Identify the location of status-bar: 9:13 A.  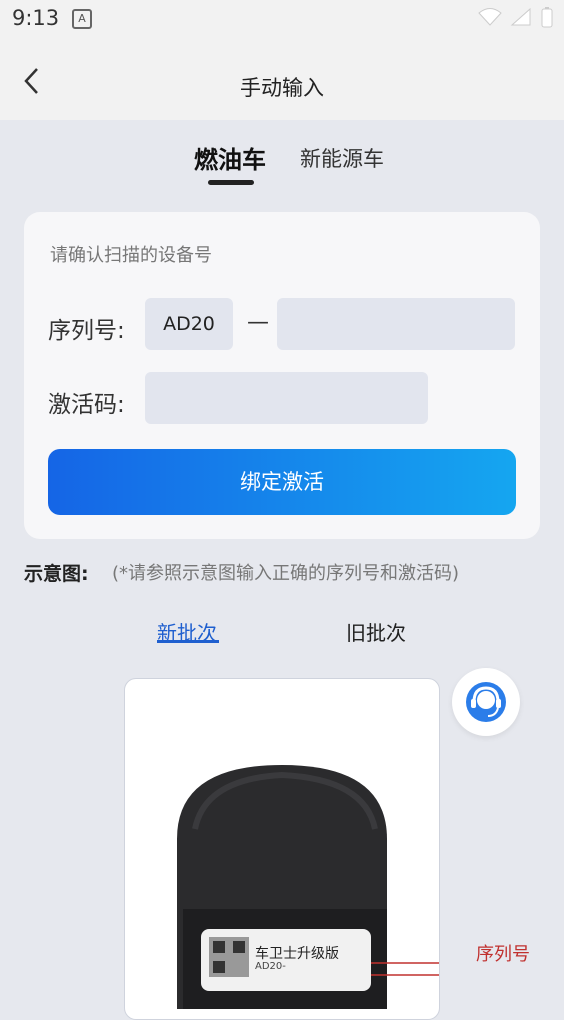
(282, 19).